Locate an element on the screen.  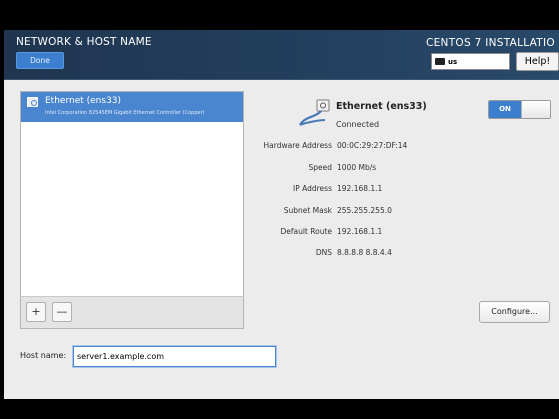
detail-label: IP Address is located at coordinates (312, 188).